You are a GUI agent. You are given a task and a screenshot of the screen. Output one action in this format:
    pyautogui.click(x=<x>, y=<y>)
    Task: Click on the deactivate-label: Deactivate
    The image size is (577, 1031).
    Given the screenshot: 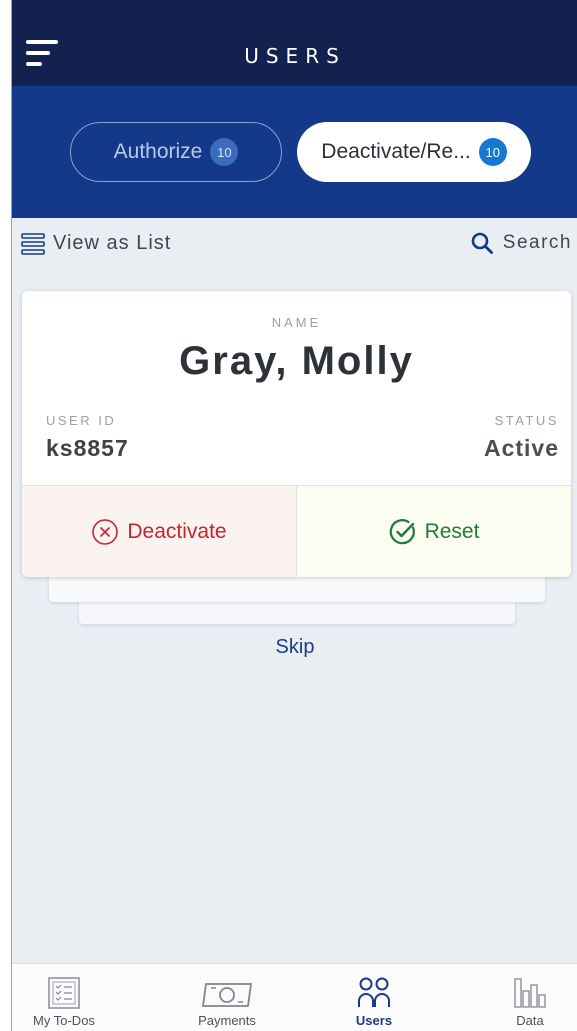 What is the action you would take?
    pyautogui.click(x=177, y=531)
    